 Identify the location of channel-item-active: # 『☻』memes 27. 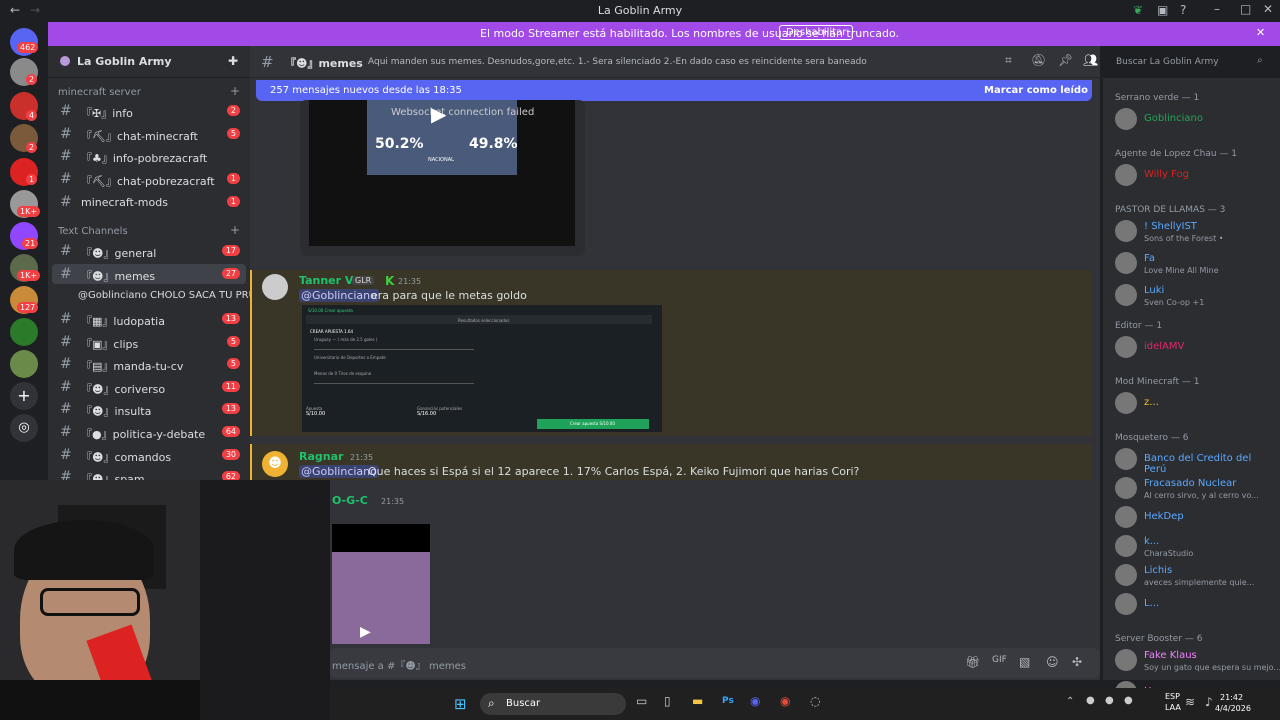
(149, 274).